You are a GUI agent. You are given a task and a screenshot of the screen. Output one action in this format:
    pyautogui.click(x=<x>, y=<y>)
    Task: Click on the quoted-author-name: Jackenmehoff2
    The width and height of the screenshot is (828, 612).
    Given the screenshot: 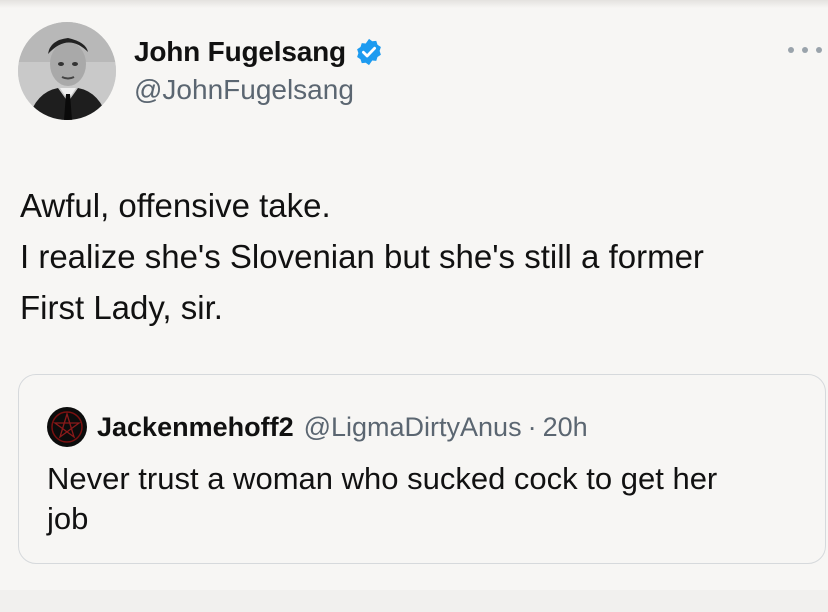 What is the action you would take?
    pyautogui.click(x=195, y=427)
    